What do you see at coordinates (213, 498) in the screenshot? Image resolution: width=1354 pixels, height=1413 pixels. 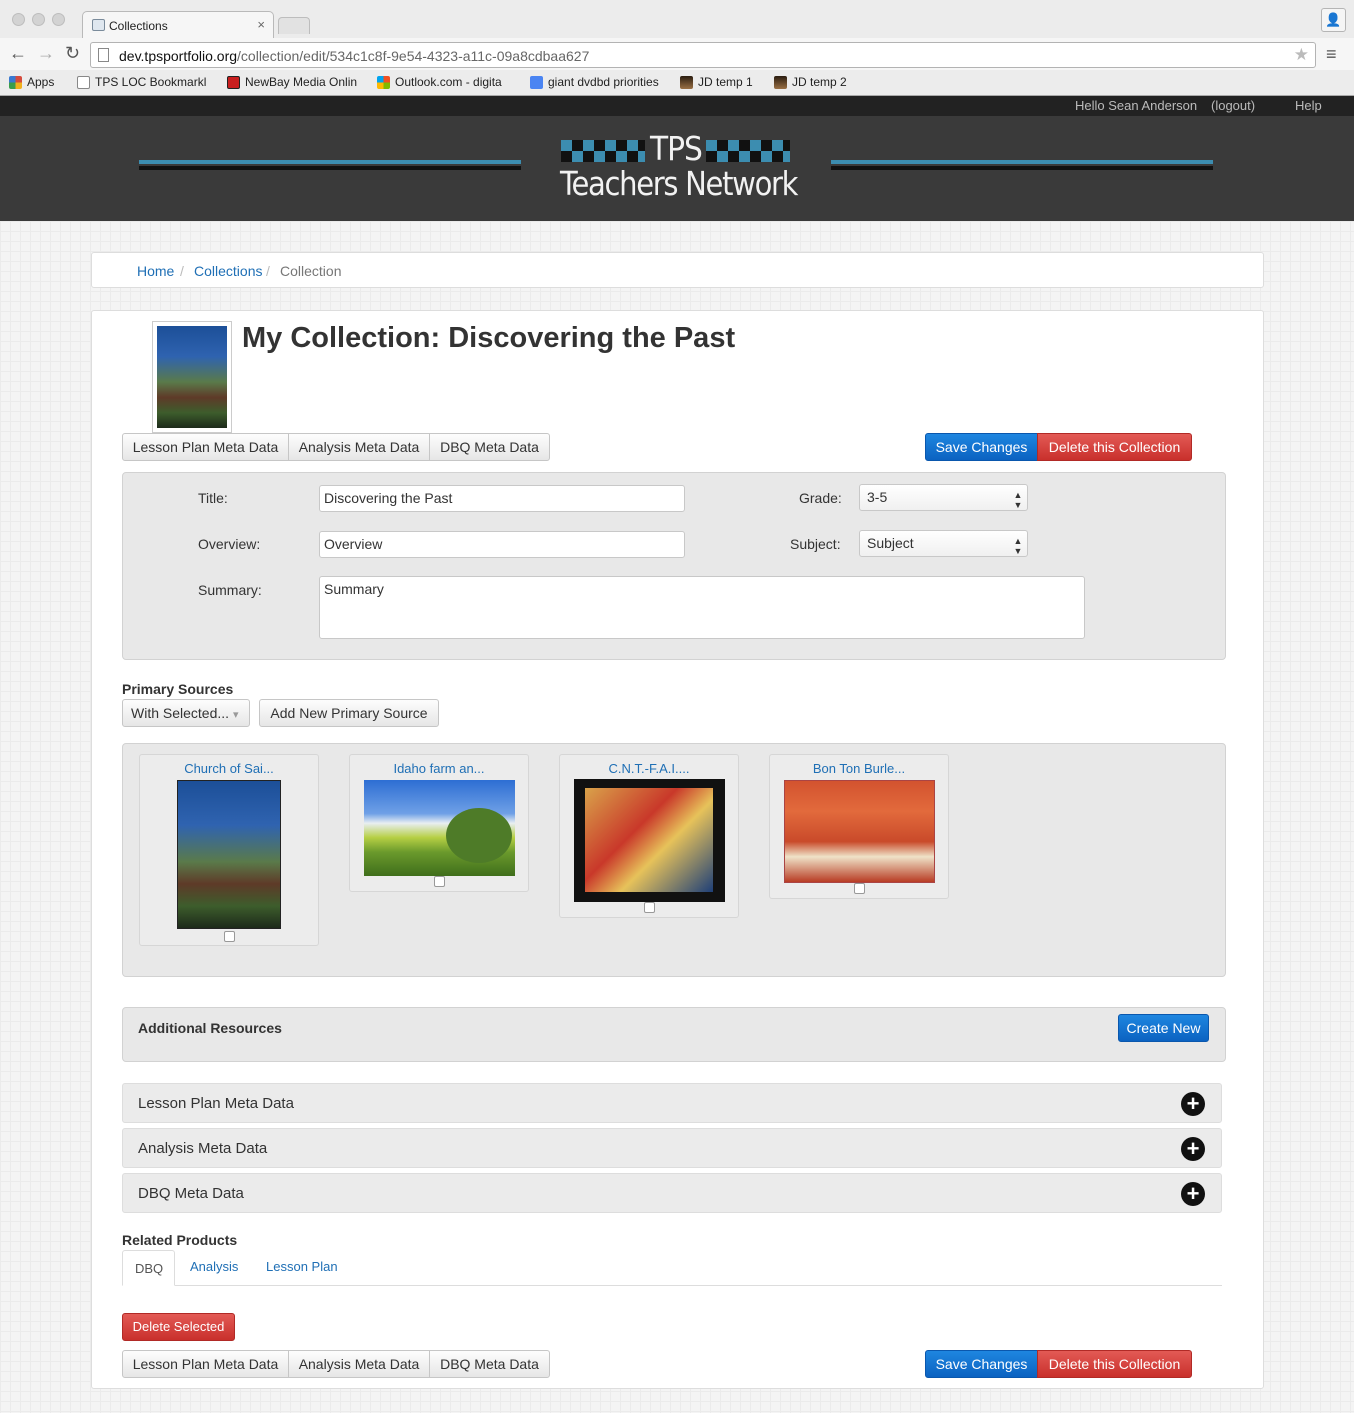 I see `title-label: Title:` at bounding box center [213, 498].